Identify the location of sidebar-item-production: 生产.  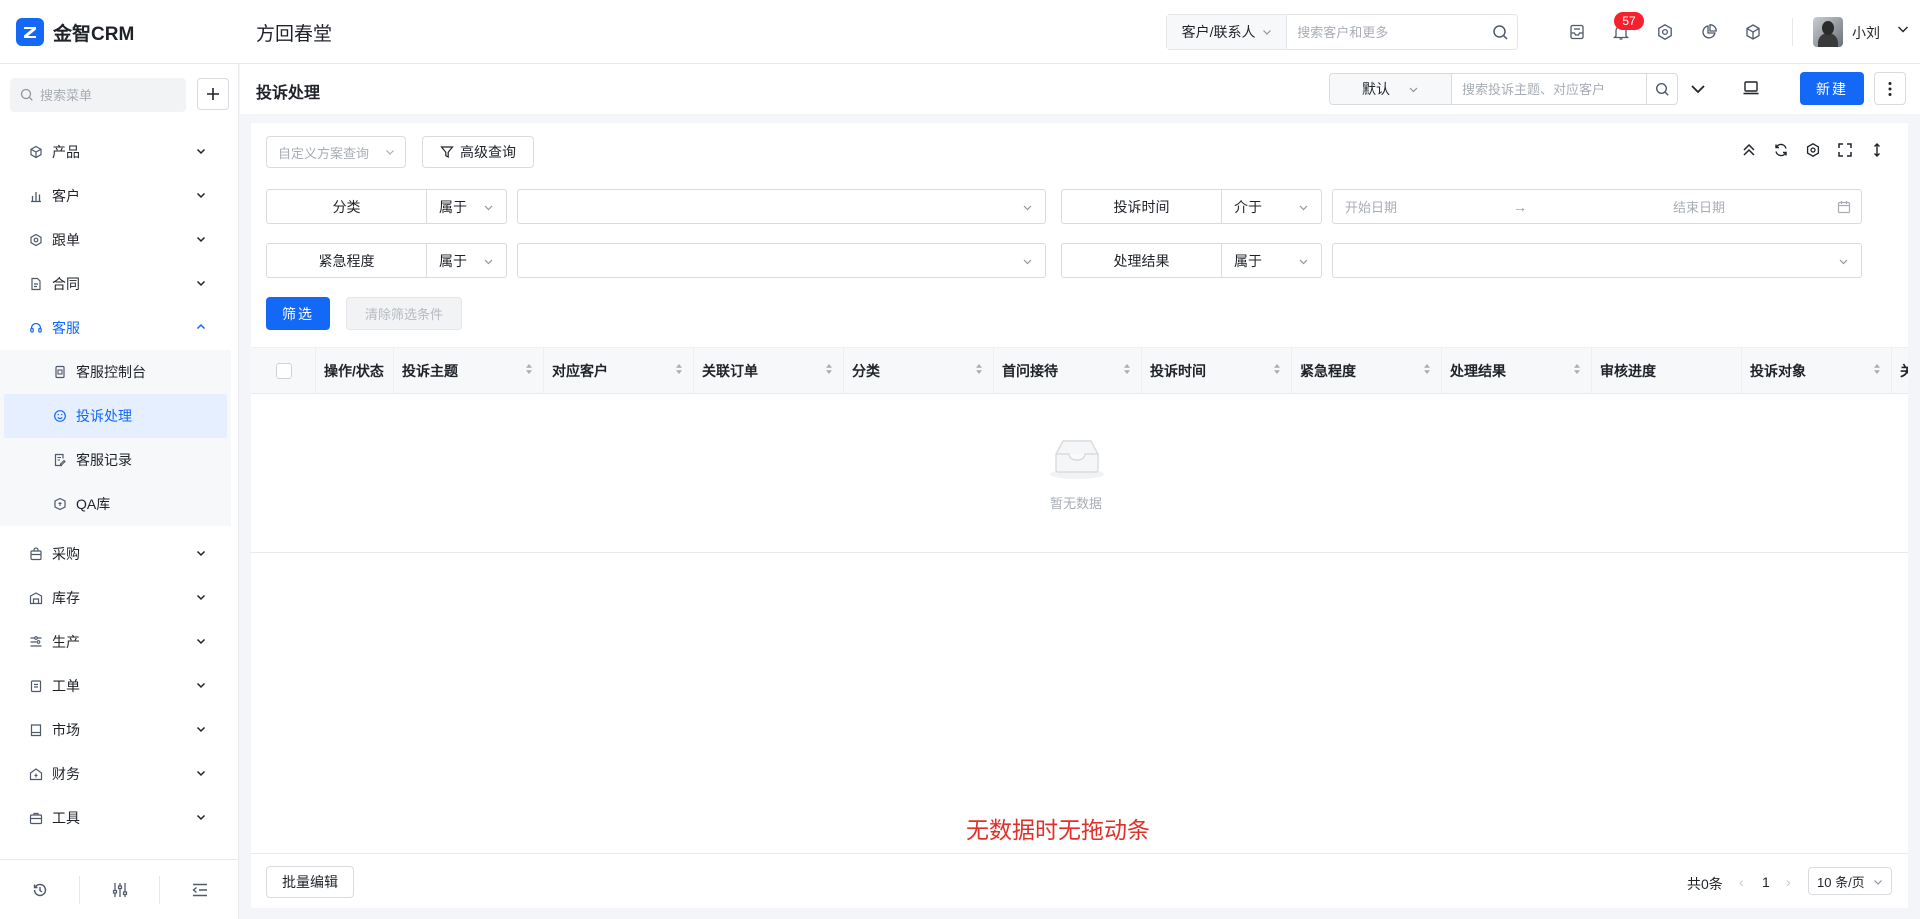
(119, 642).